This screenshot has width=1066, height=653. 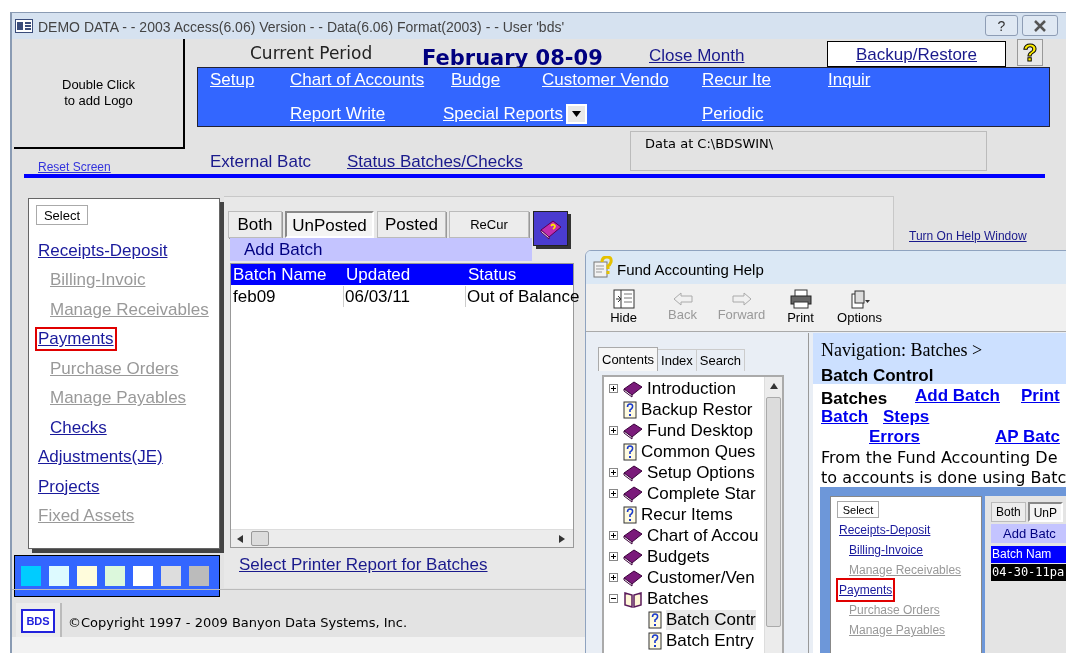 What do you see at coordinates (411, 224) in the screenshot?
I see `tab: Posted` at bounding box center [411, 224].